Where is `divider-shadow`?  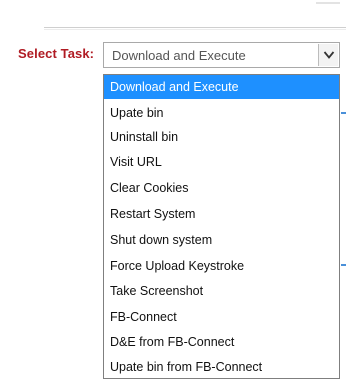 divider-shadow is located at coordinates (195, 29).